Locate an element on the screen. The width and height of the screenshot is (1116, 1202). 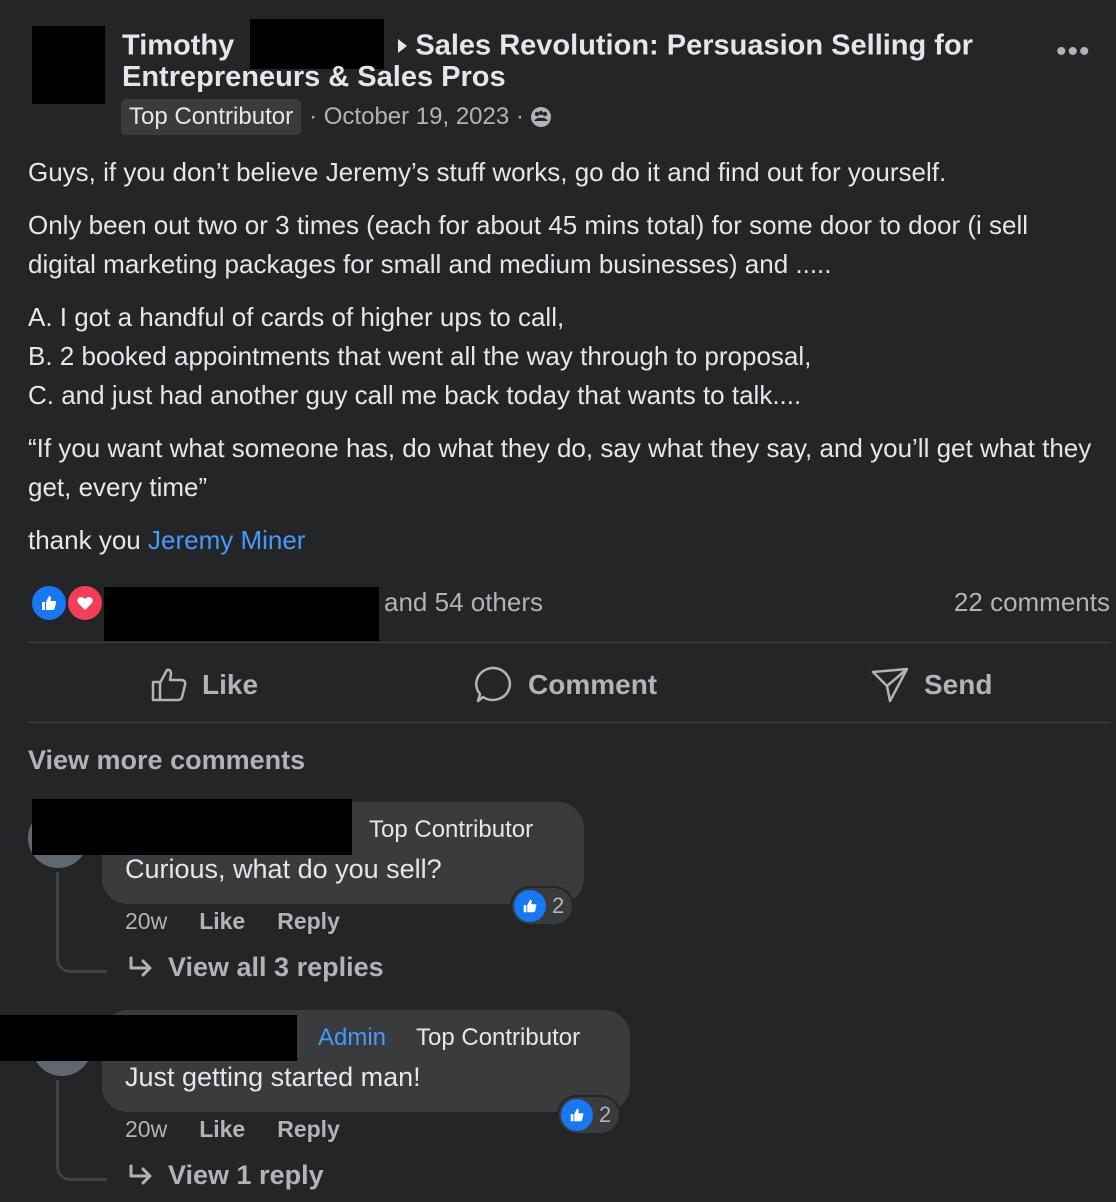
mention-link: Jeremy Miner is located at coordinates (226, 540).